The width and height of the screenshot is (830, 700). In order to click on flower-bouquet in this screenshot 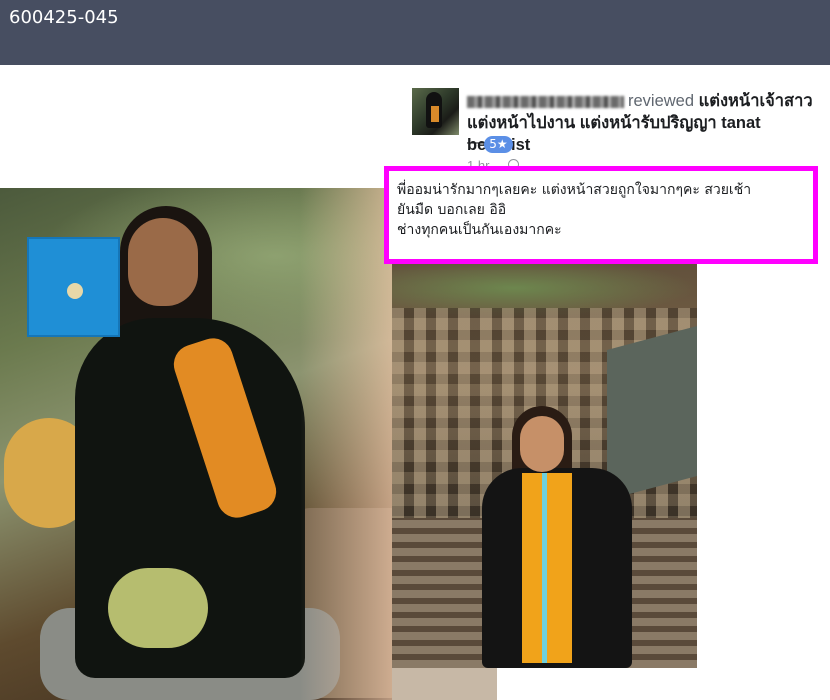, I will do `click(158, 608)`.